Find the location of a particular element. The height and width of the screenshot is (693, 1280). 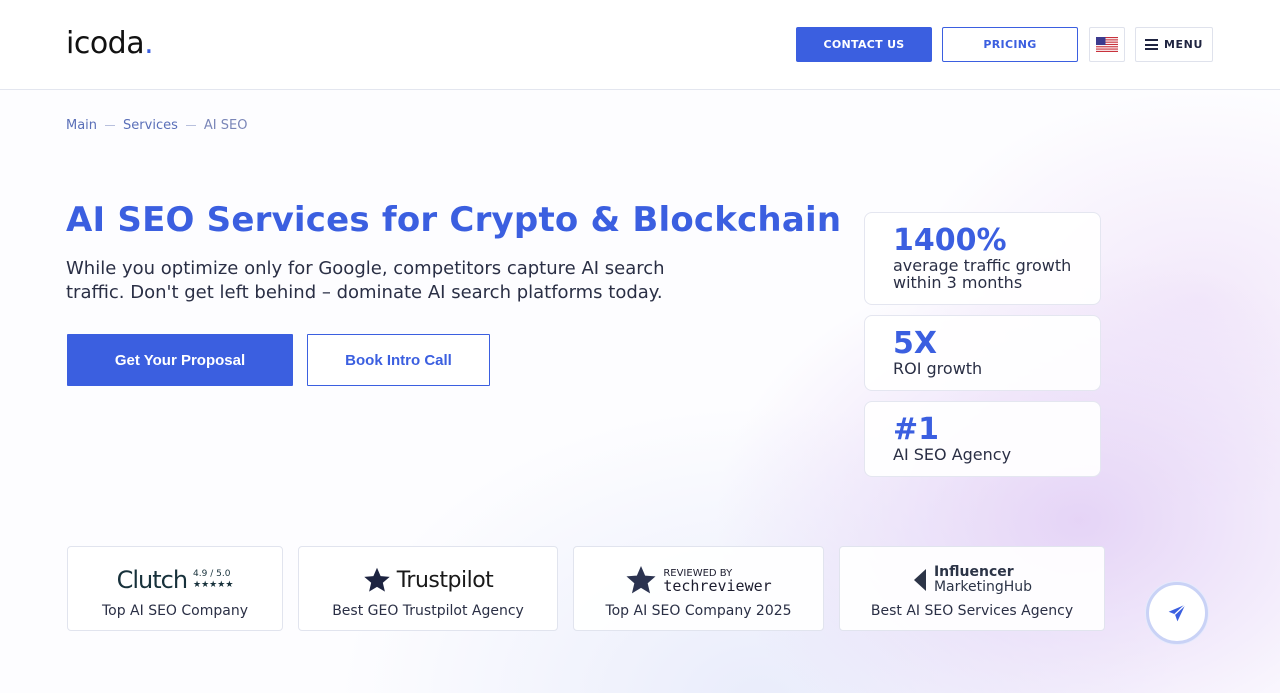

breadcrumb-services: Services is located at coordinates (150, 125).